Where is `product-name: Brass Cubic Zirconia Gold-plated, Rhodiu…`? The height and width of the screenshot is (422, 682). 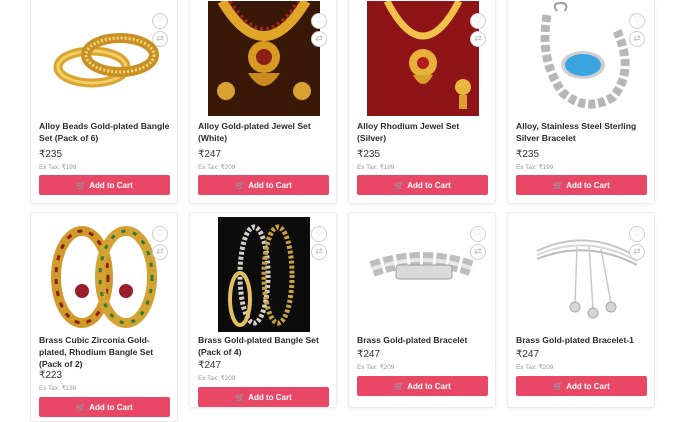 product-name: Brass Cubic Zirconia Gold-plated, Rhodiu… is located at coordinates (105, 352).